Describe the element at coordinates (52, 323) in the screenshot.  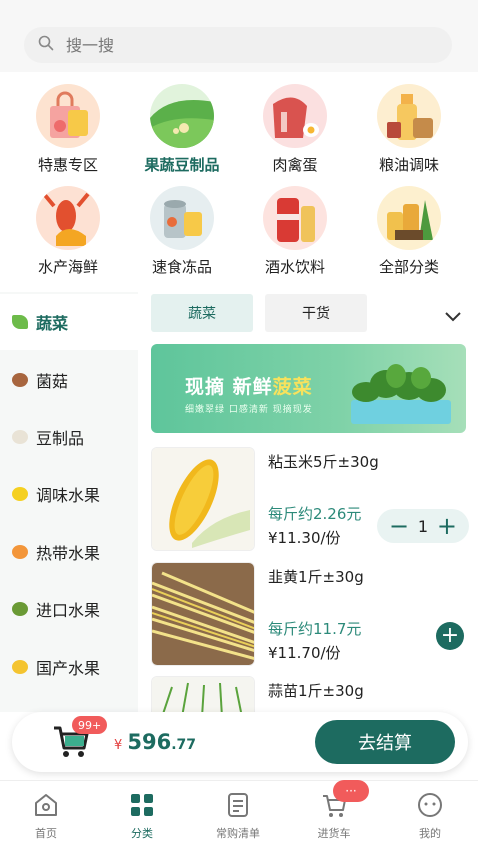
I see `sidebar-item-label: 蔬菜` at that location.